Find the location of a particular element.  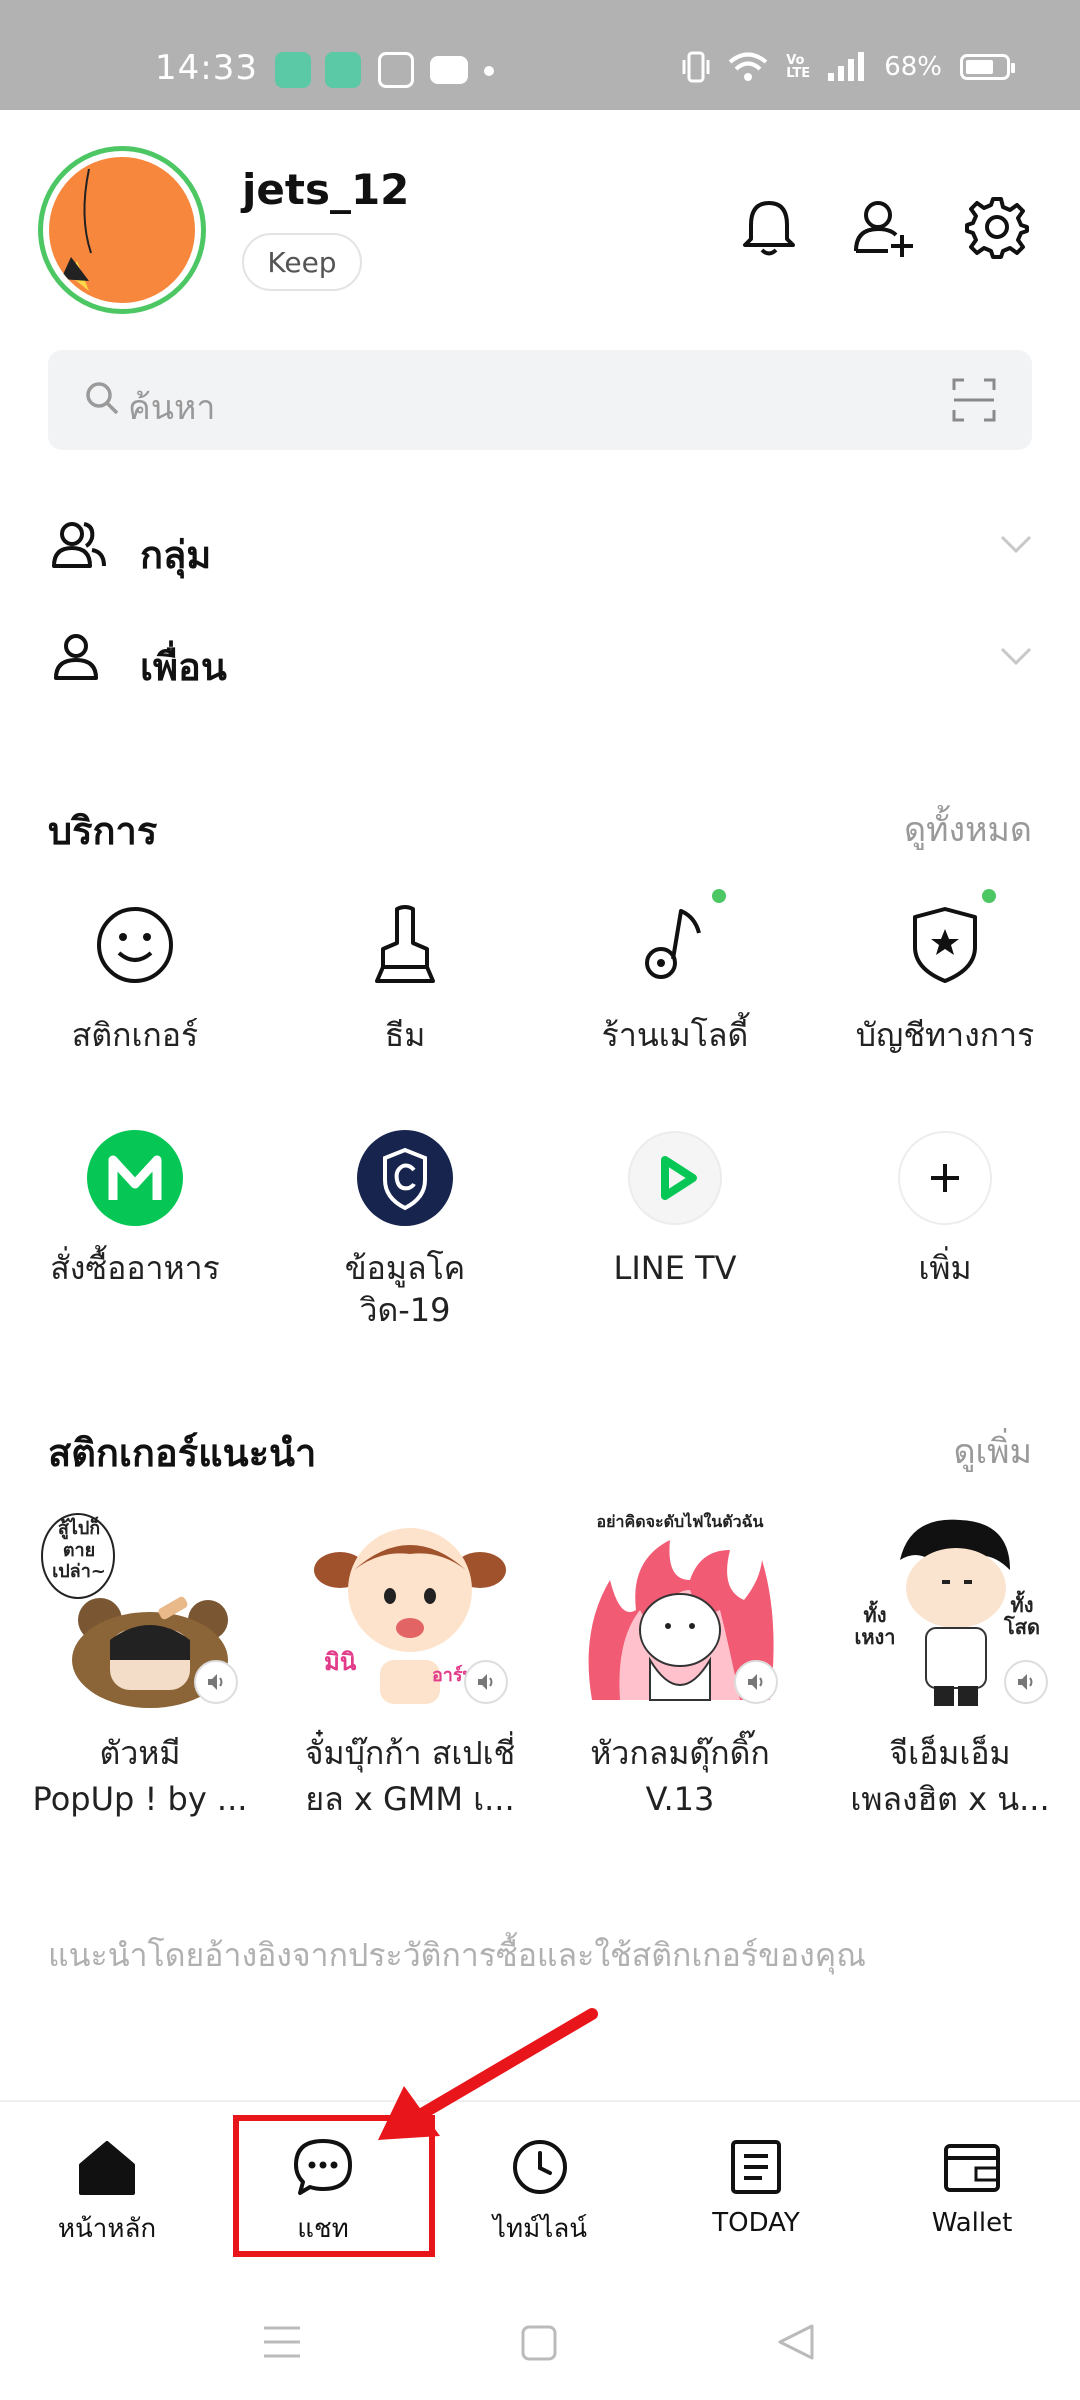

system-navigation-bar is located at coordinates (540, 2340).